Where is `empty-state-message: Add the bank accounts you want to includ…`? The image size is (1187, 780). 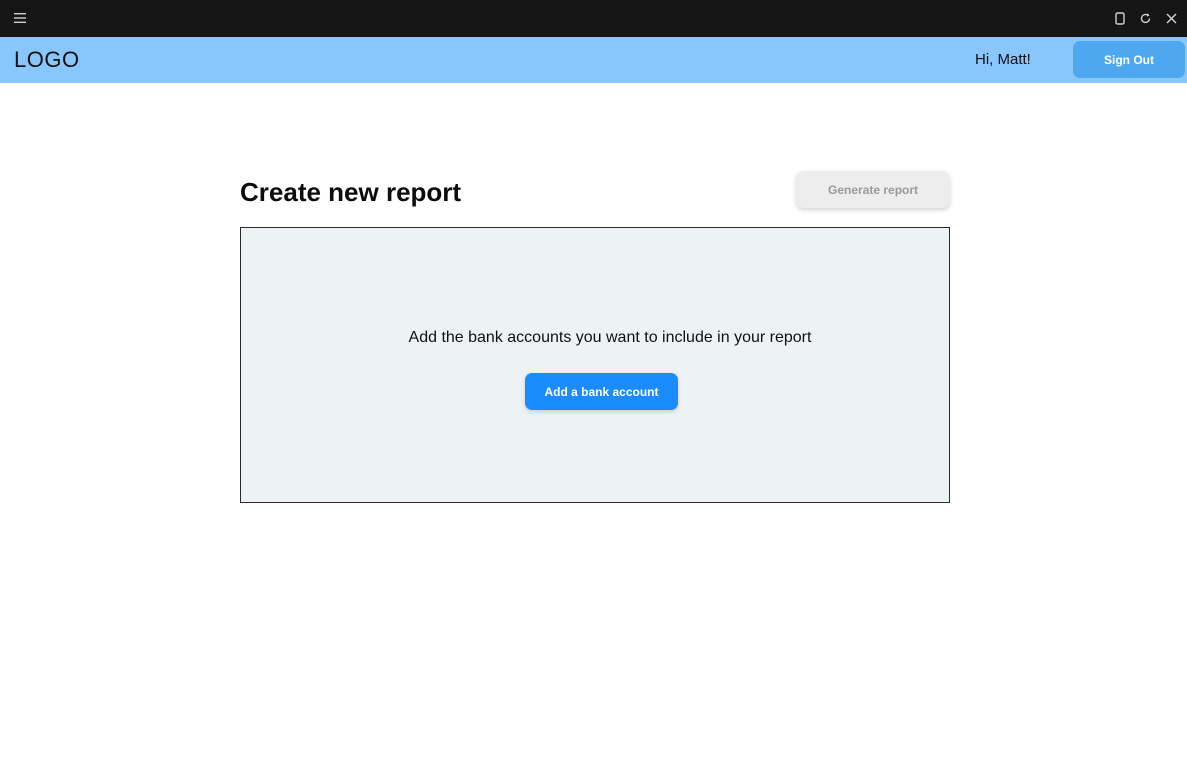
empty-state-message: Add the bank accounts you want to includ… is located at coordinates (610, 337).